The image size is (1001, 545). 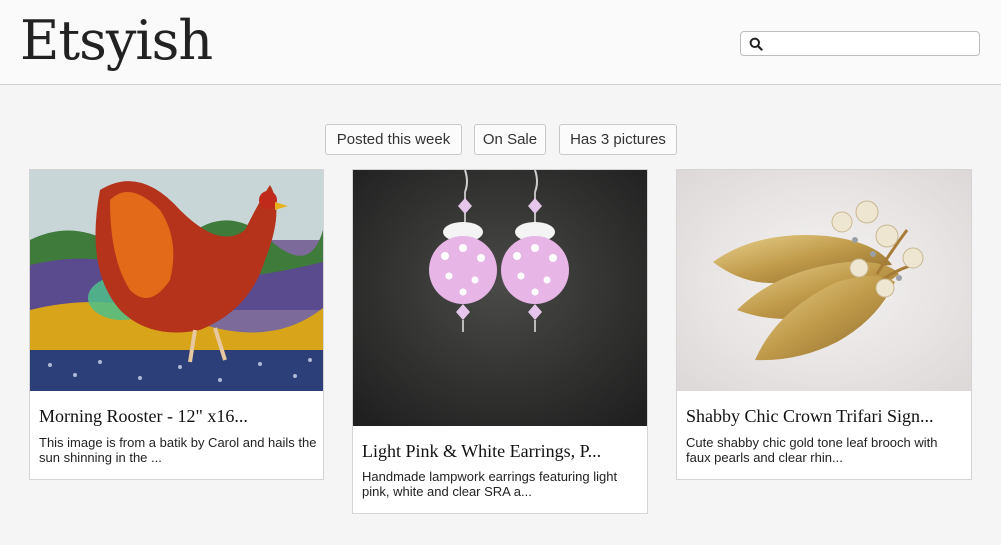 I want to click on search-input, so click(x=873, y=44).